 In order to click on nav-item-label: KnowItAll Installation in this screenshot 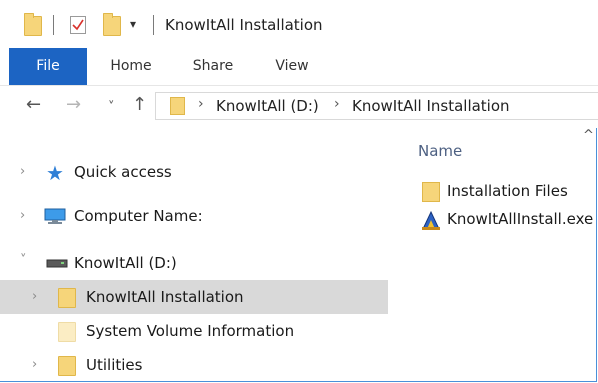, I will do `click(165, 297)`.